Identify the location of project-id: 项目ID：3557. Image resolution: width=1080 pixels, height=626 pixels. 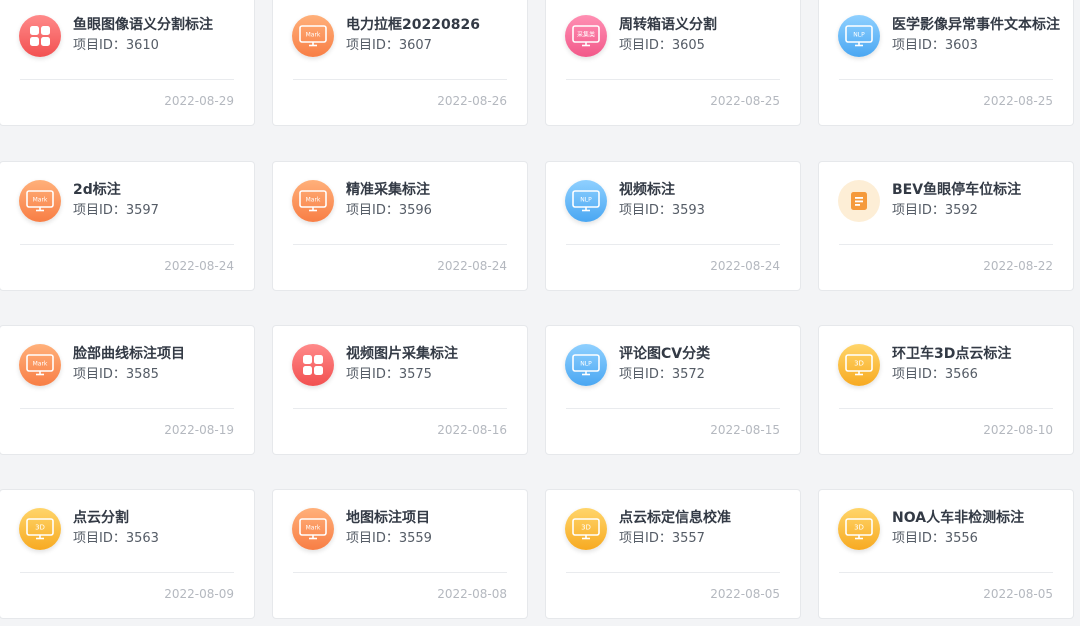
(662, 539).